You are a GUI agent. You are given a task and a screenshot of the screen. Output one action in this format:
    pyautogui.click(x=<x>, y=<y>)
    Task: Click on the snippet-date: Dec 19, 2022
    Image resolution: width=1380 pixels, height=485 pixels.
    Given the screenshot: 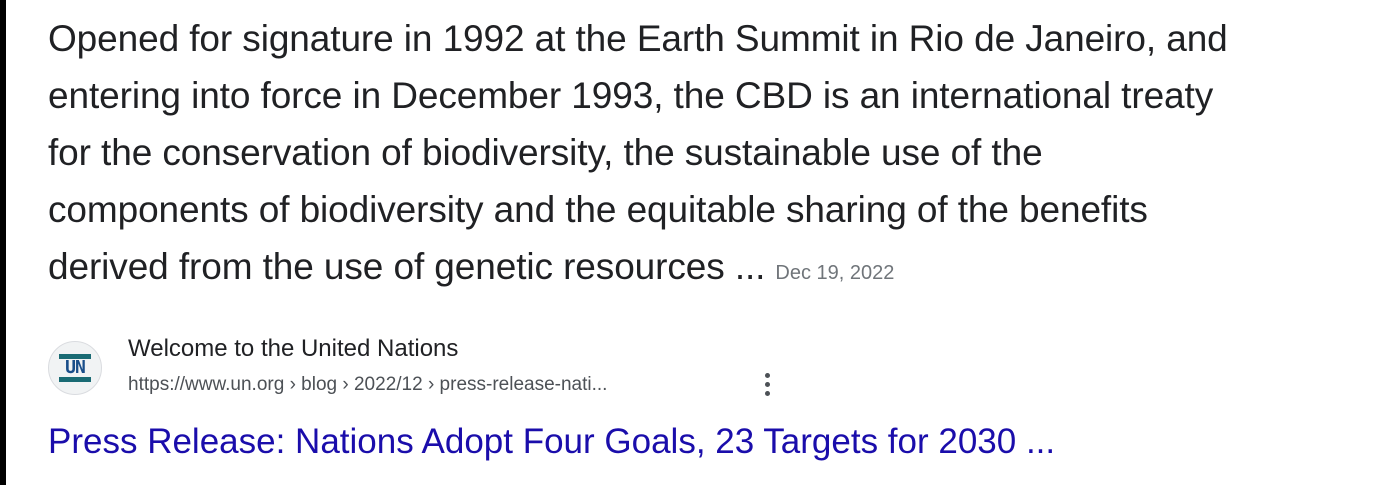 What is the action you would take?
    pyautogui.click(x=835, y=273)
    